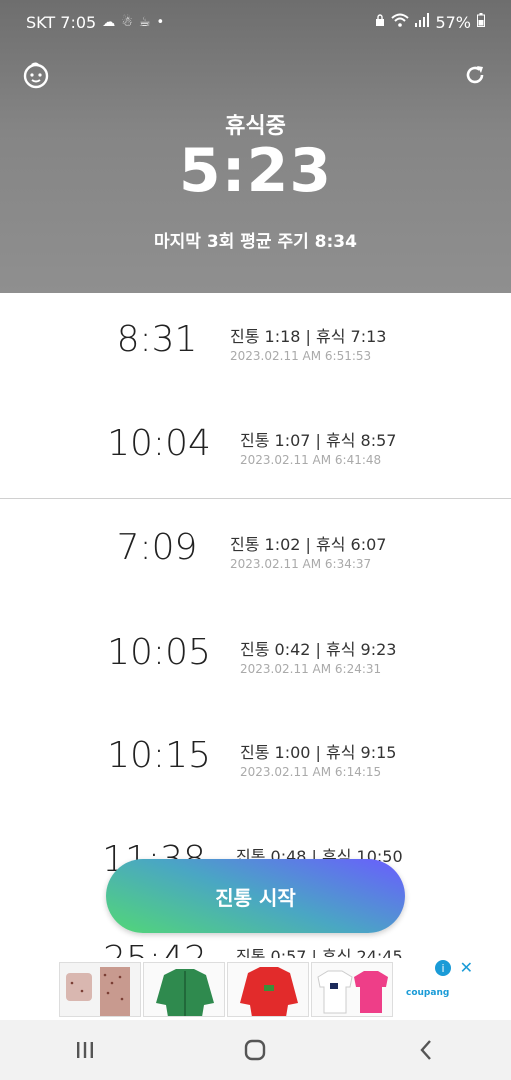 Image resolution: width=511 pixels, height=1080 pixels. I want to click on recent-apps-icon, so click(85, 1050).